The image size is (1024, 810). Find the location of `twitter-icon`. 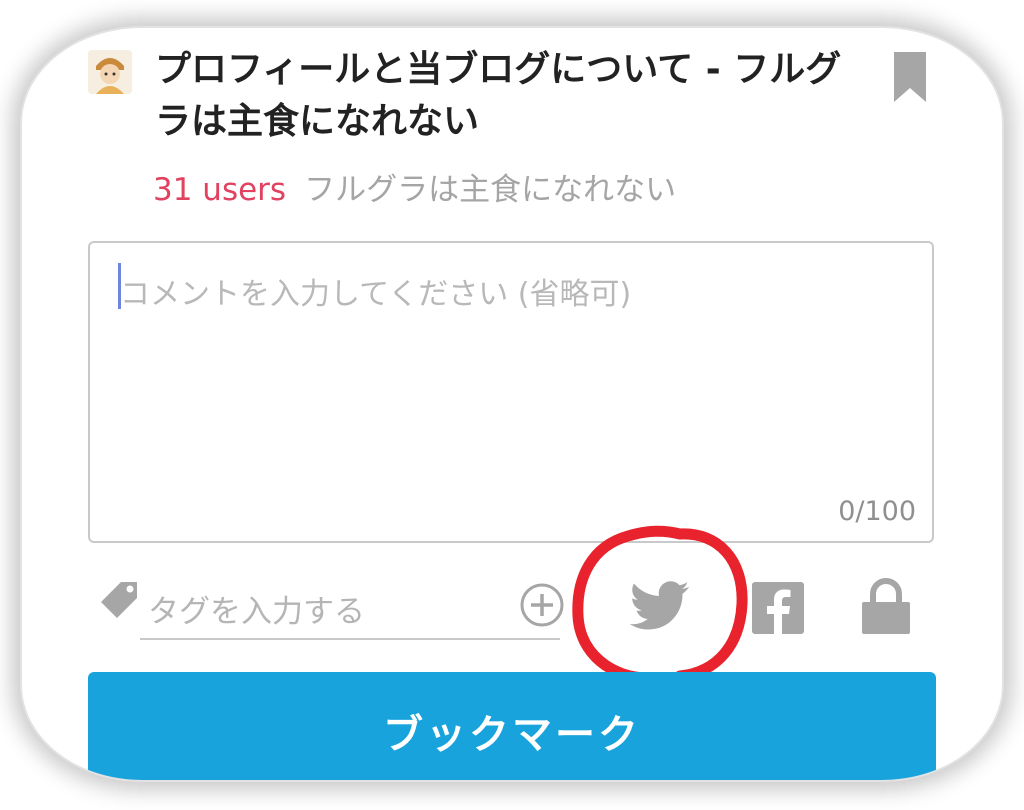

twitter-icon is located at coordinates (660, 606).